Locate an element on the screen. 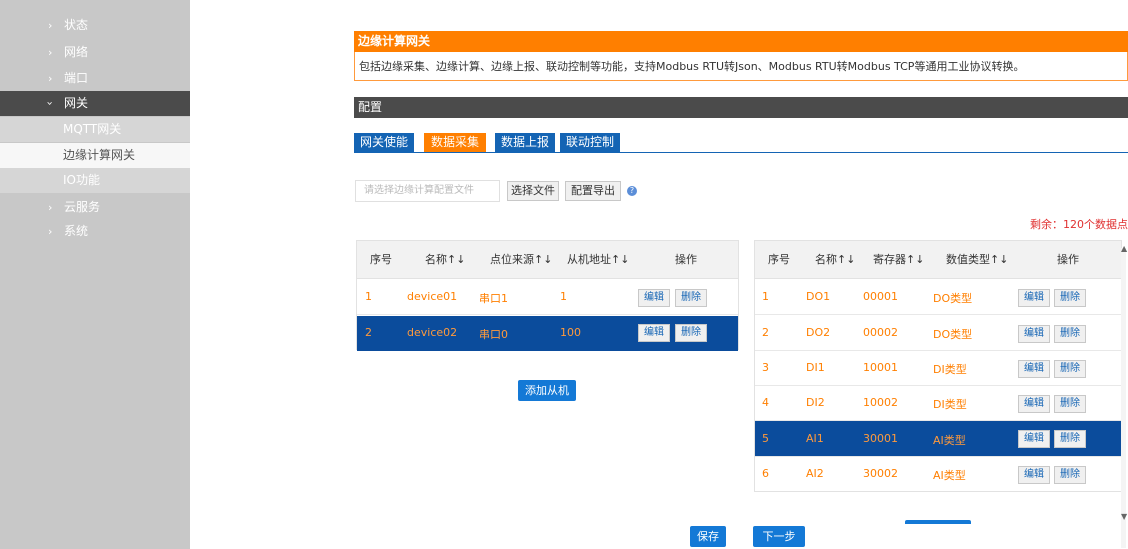 This screenshot has height=549, width=1128. col-type: 数值类型↑↓ is located at coordinates (977, 260).